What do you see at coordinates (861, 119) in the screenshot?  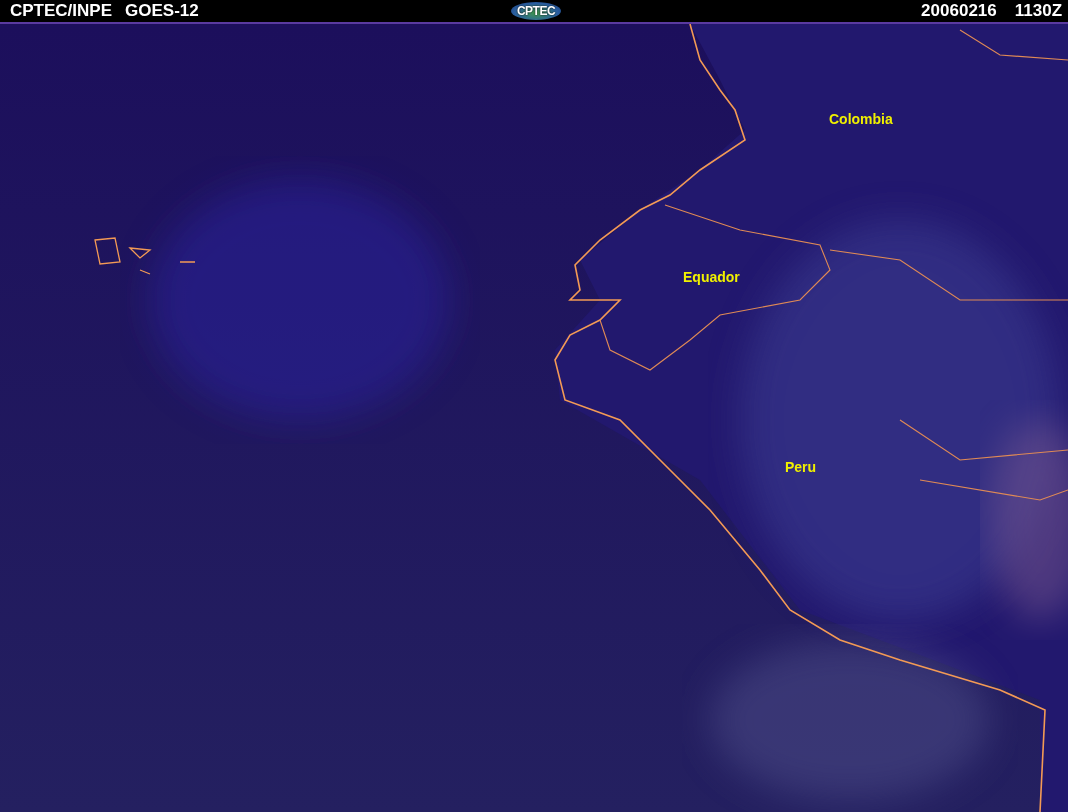 I see `country-label: Colombia` at bounding box center [861, 119].